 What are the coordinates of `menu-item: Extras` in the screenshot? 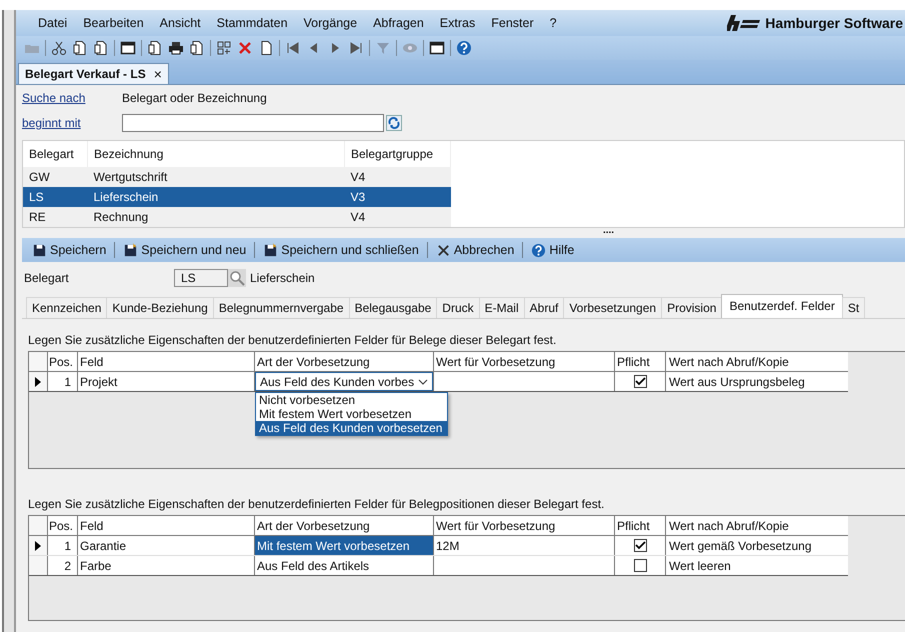 It's located at (458, 23).